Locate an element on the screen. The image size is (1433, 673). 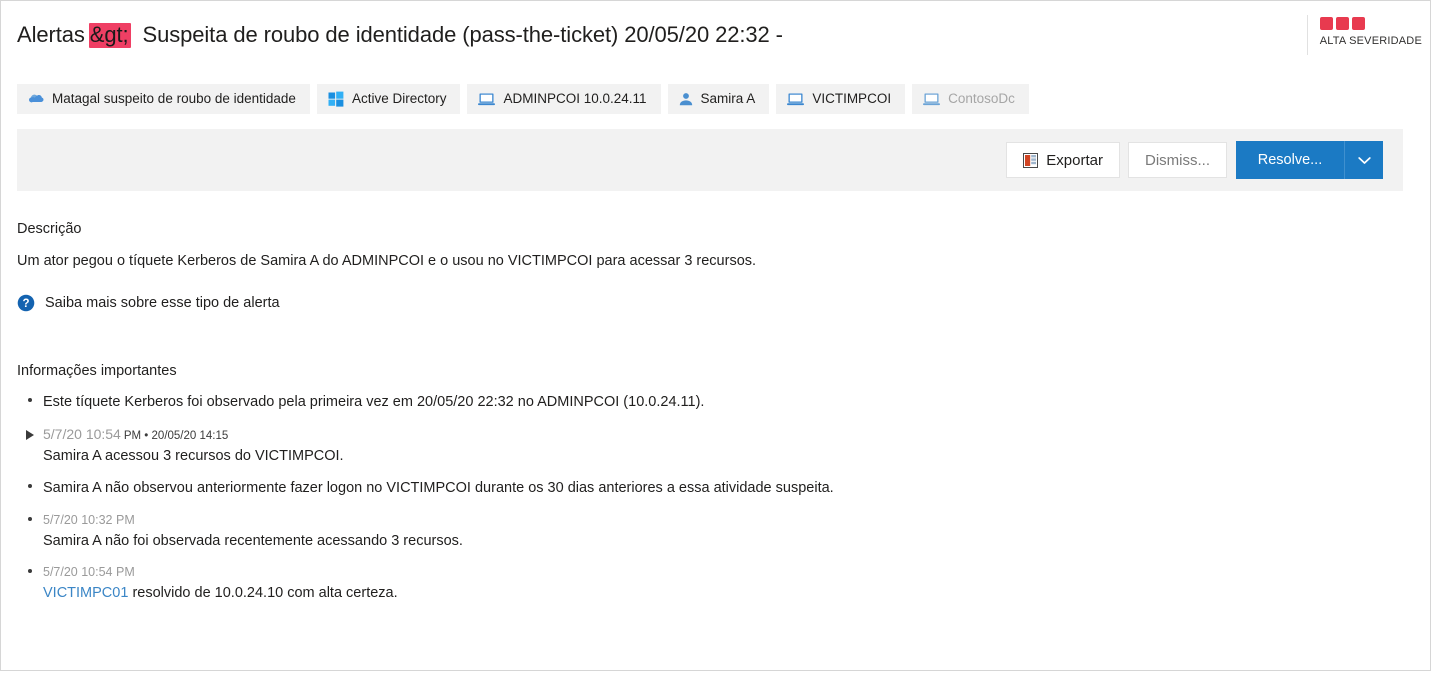
excel-icon is located at coordinates (1031, 160).